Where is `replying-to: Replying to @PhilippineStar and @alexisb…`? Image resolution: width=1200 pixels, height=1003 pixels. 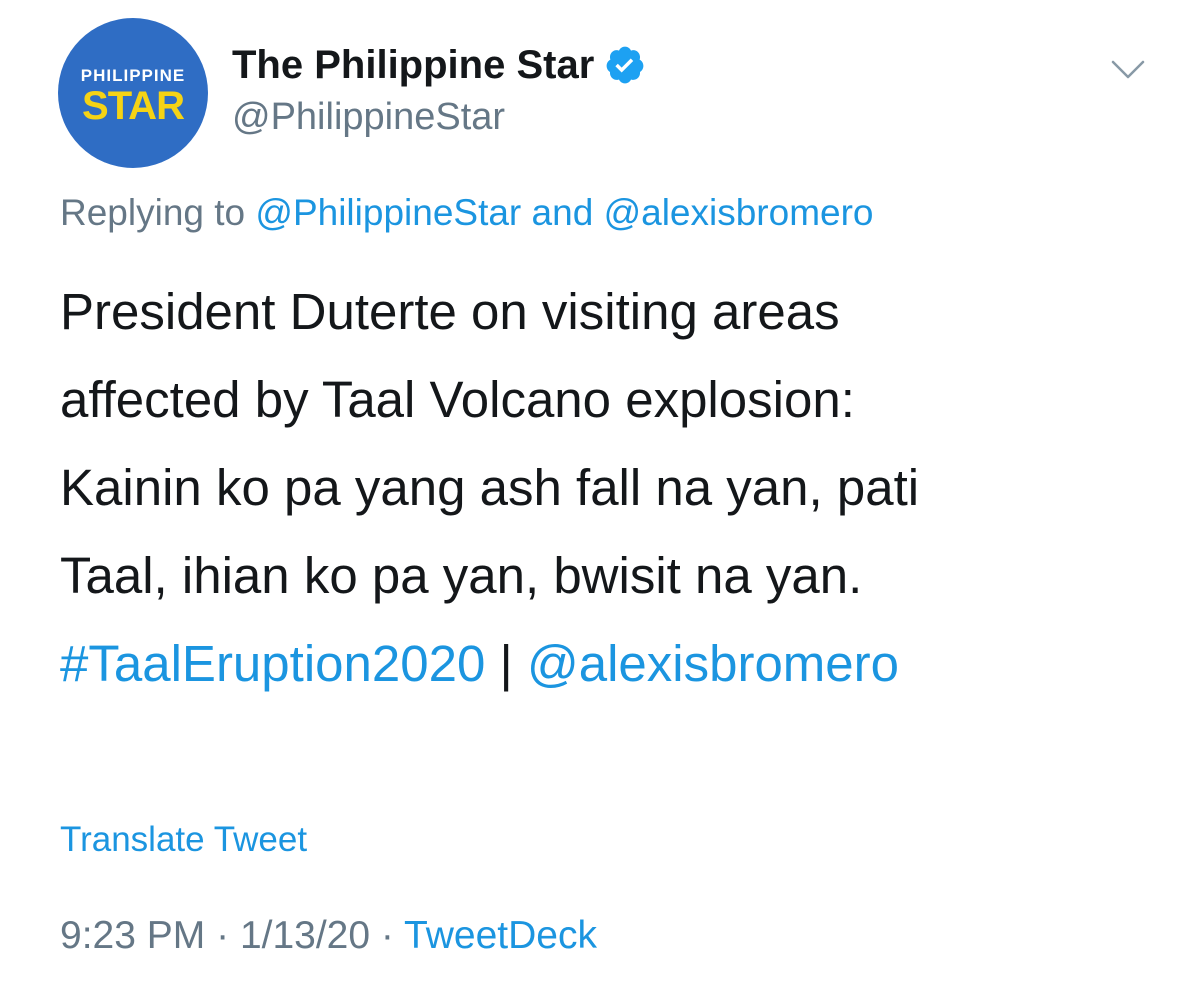 replying-to: Replying to @PhilippineStar and @alexisb… is located at coordinates (467, 213).